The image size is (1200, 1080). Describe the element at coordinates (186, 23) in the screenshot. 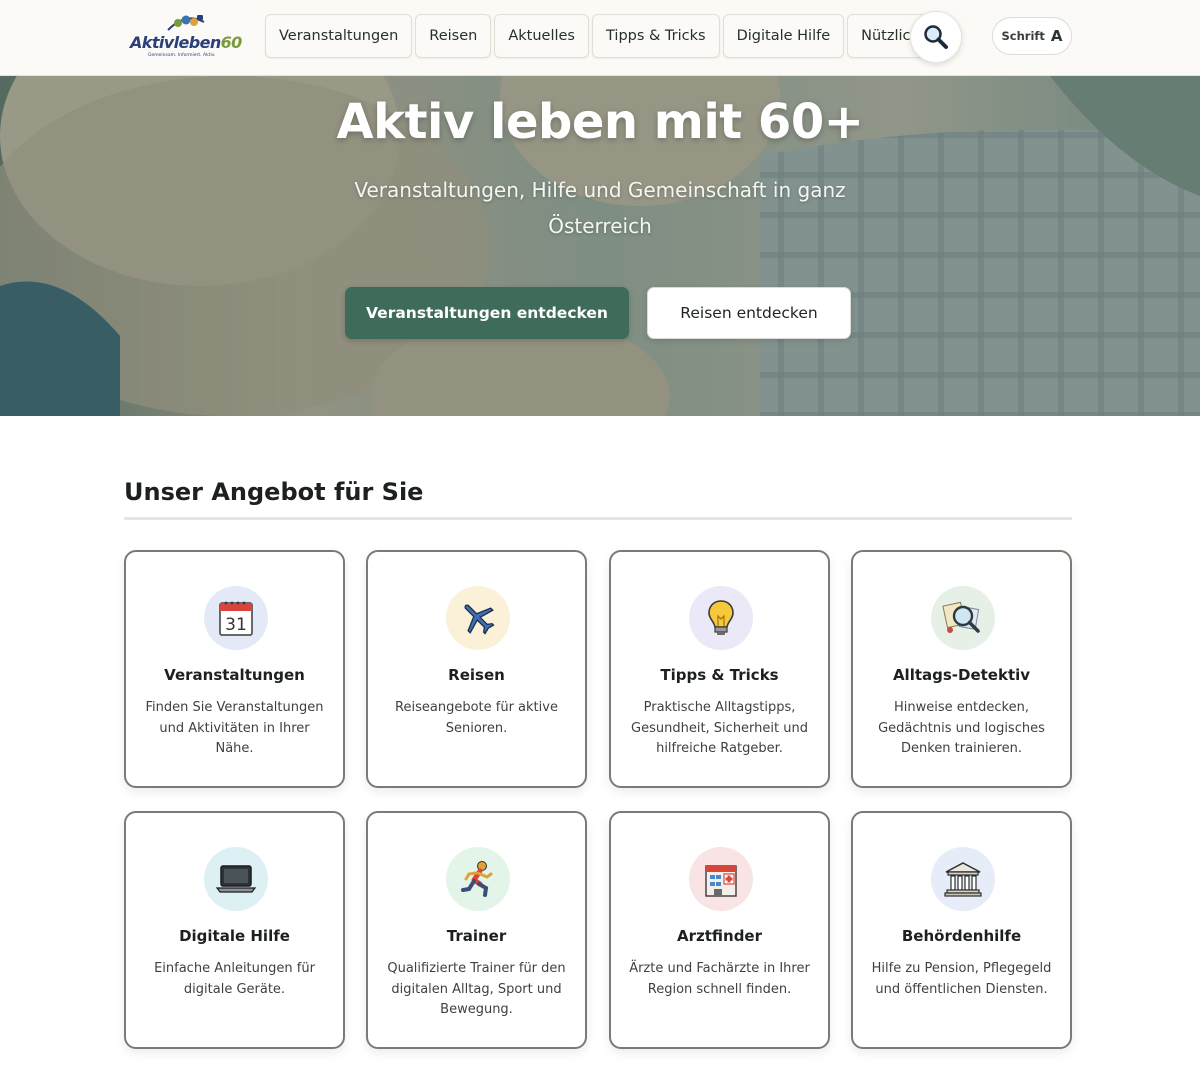

I see `logo-graphic-icon` at that location.